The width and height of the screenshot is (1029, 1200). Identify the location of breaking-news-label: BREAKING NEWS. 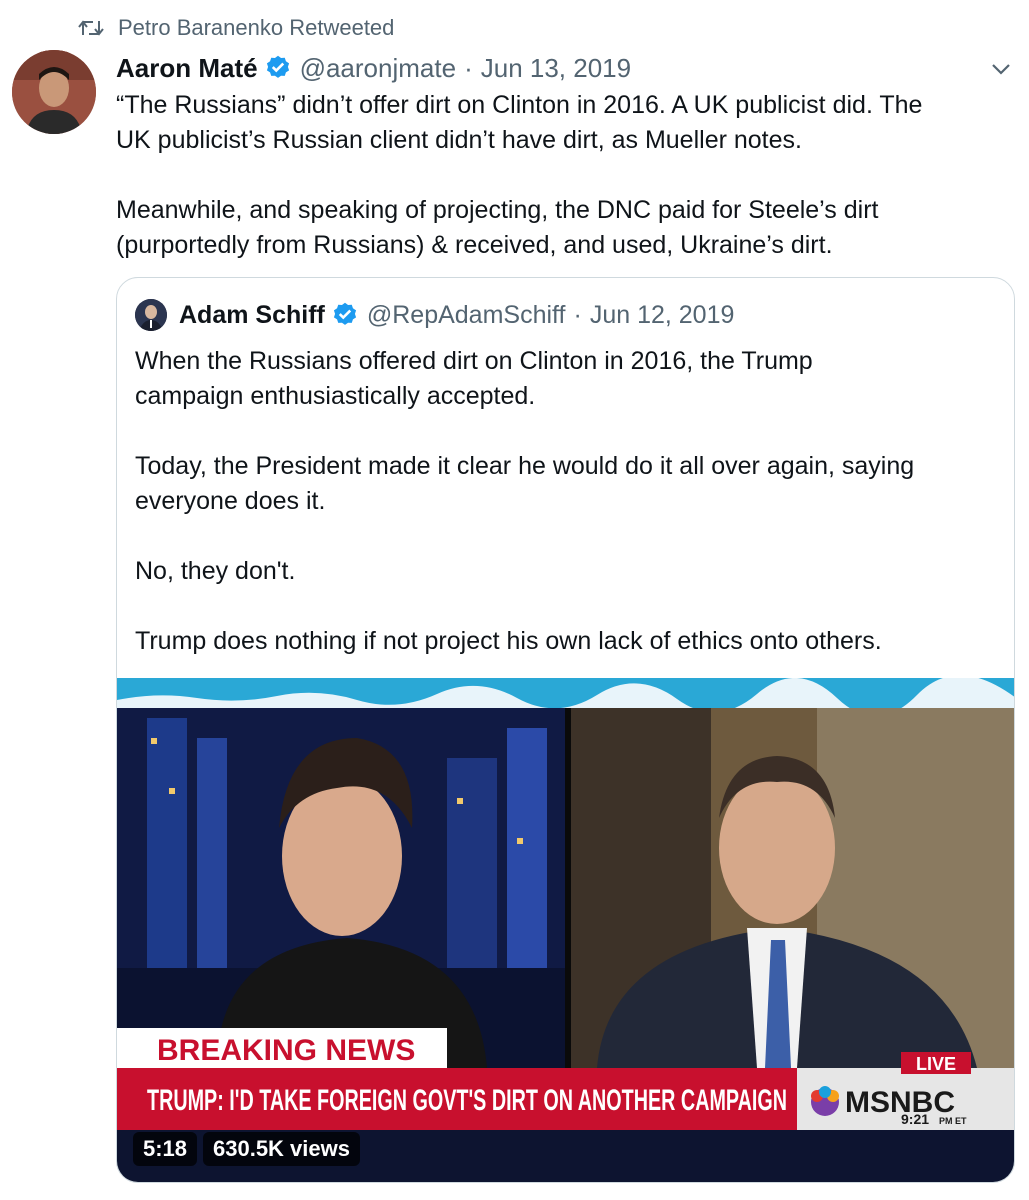
(286, 1050).